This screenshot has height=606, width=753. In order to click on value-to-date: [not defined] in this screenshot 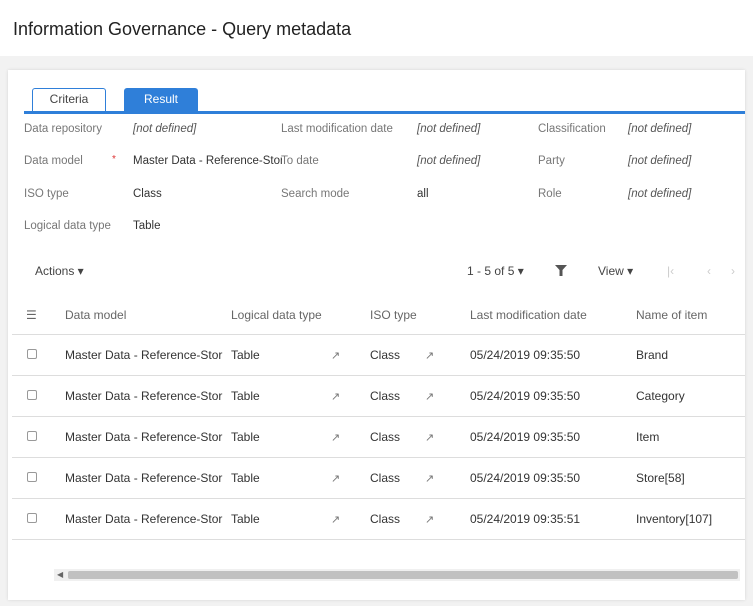, I will do `click(449, 161)`.